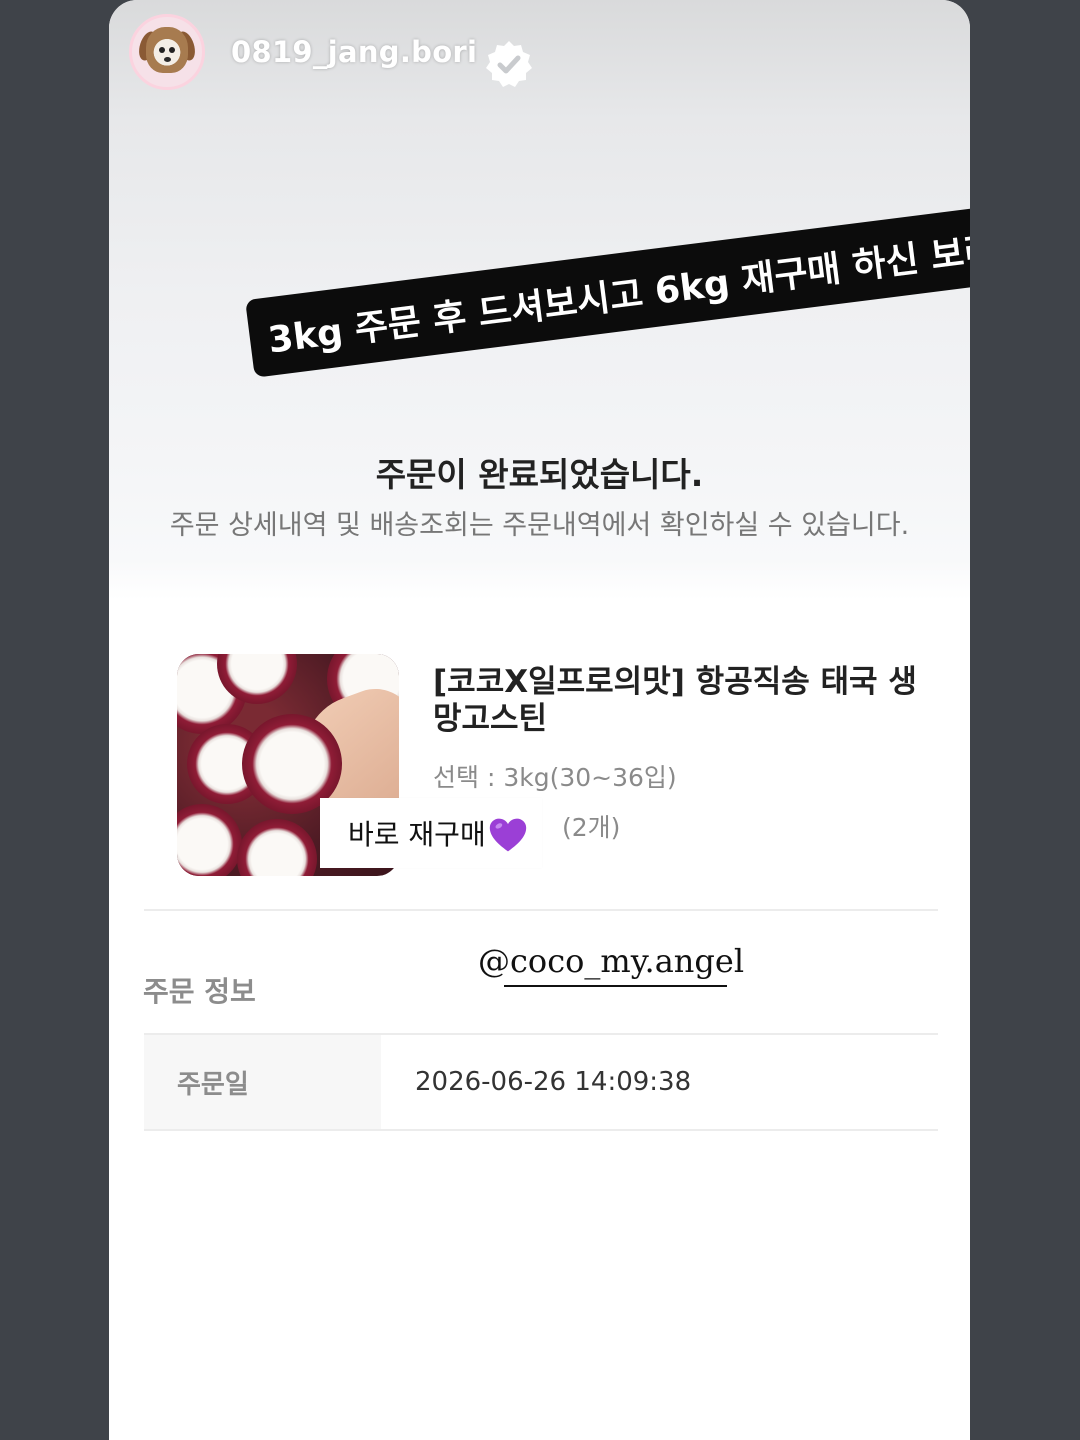 This screenshot has width=1080, height=1440. I want to click on product-quantity: (2개), so click(591, 827).